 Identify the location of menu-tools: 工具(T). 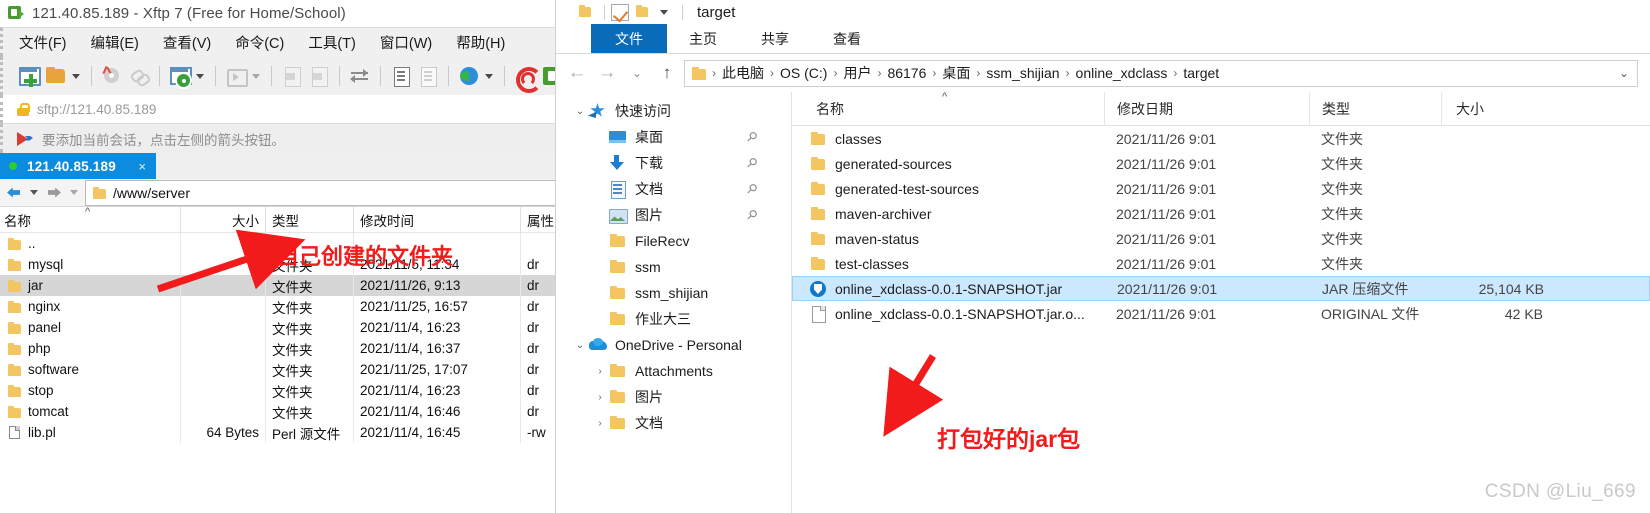
(332, 42).